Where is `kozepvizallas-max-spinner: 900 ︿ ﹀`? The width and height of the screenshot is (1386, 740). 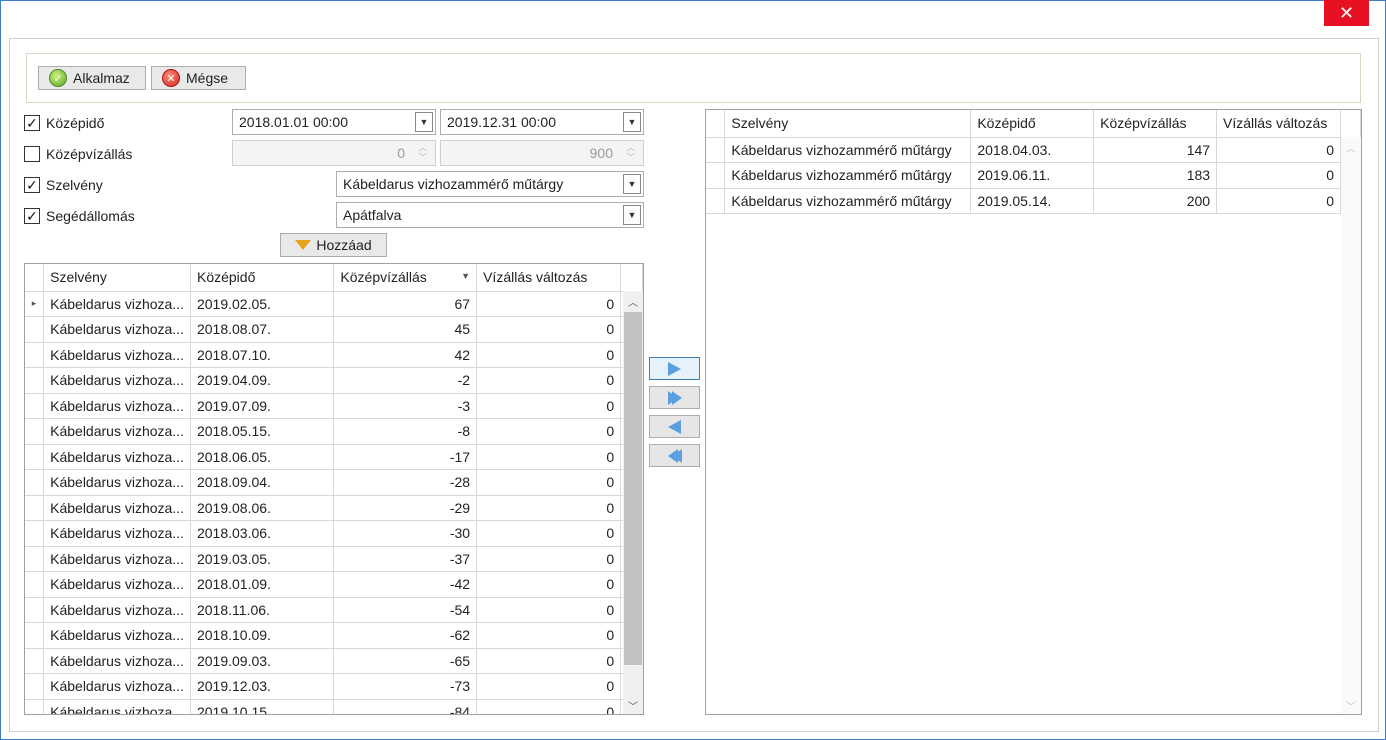 kozepvizallas-max-spinner: 900 ︿ ﹀ is located at coordinates (542, 153).